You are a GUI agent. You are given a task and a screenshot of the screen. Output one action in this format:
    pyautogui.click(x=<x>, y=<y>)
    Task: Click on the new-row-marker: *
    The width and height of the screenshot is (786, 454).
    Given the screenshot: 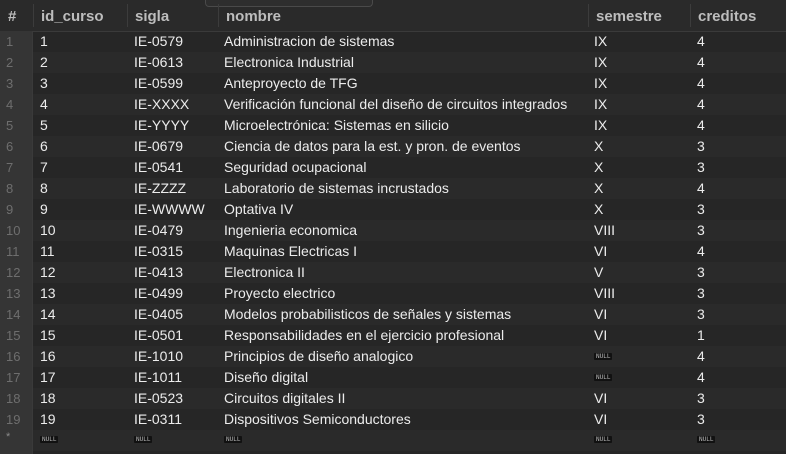 What is the action you would take?
    pyautogui.click(x=16, y=440)
    